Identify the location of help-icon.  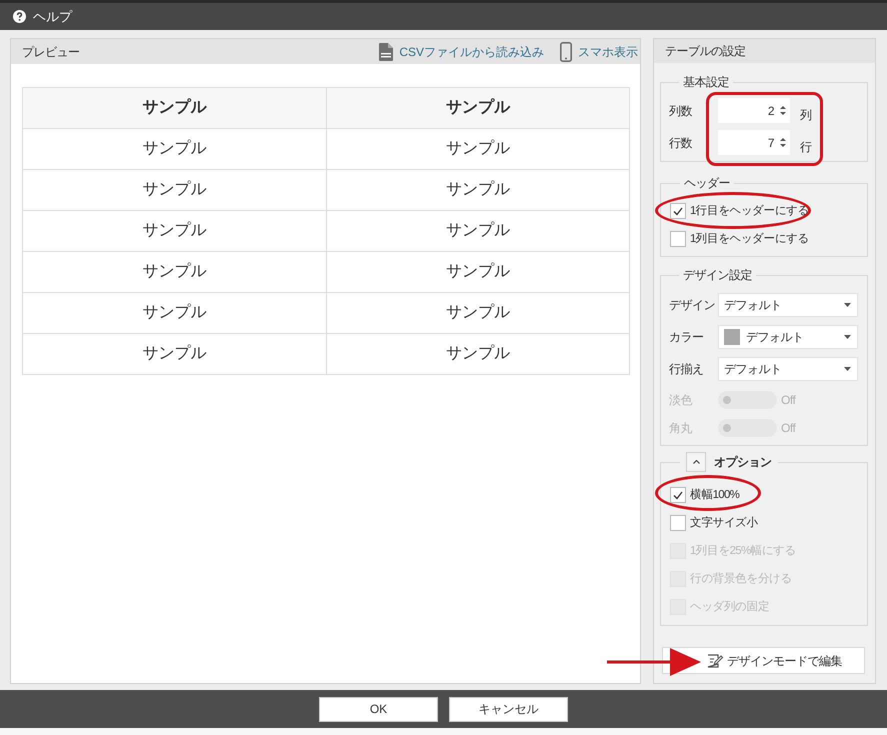
(19, 16).